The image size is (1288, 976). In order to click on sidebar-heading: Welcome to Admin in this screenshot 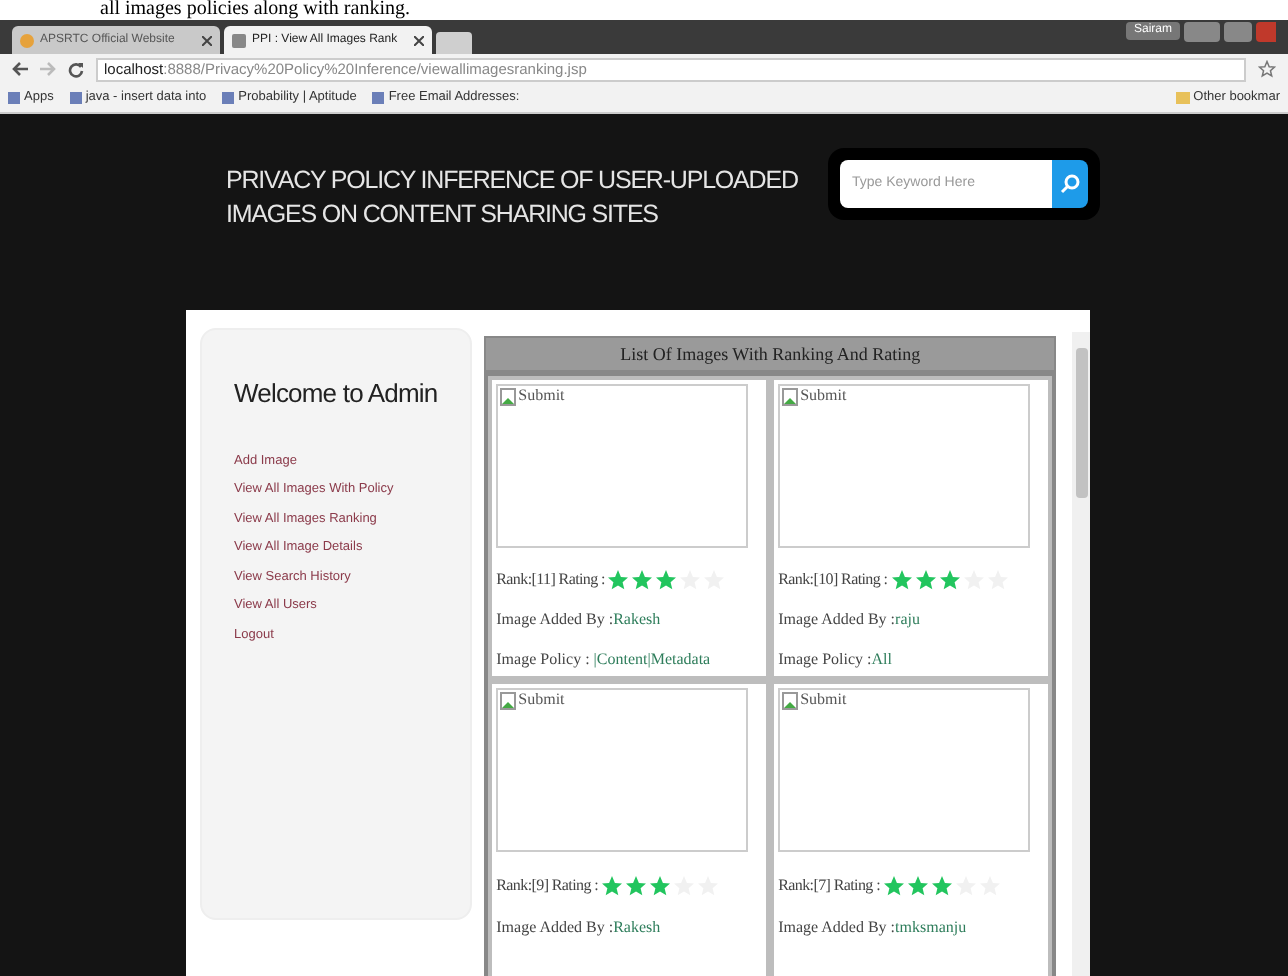, I will do `click(337, 394)`.